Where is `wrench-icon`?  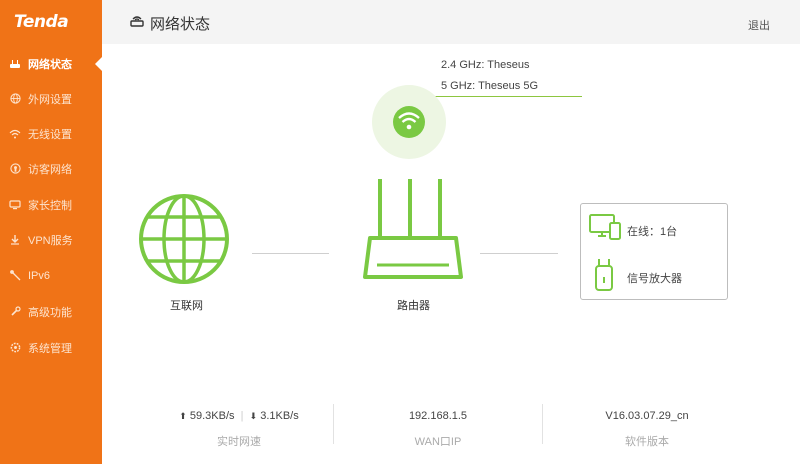
wrench-icon is located at coordinates (15, 311).